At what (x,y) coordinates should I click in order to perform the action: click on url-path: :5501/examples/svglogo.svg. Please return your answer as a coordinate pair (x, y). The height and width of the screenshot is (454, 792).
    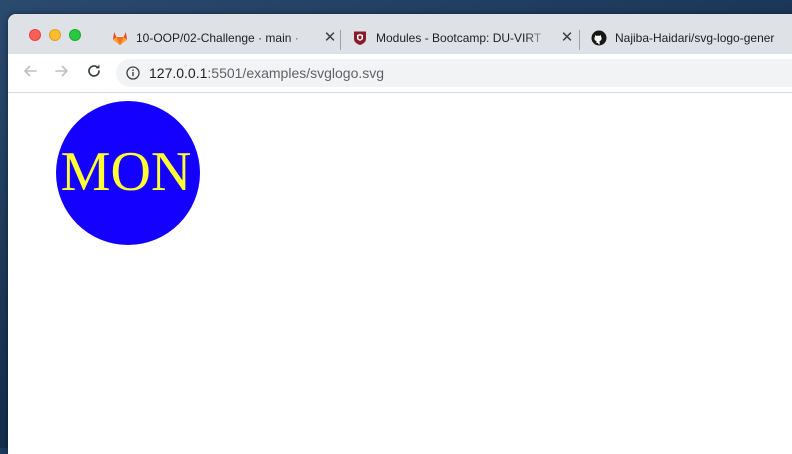
    Looking at the image, I should click on (296, 73).